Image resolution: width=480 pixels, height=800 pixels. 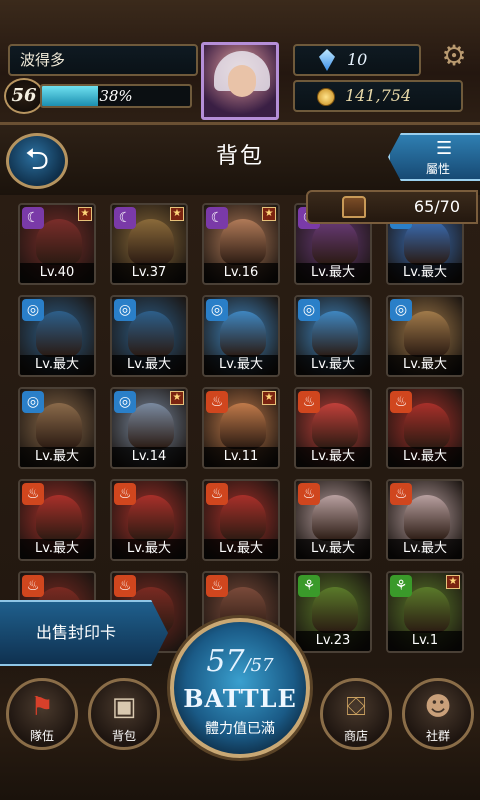 I want to click on coin-icon, so click(x=326, y=97).